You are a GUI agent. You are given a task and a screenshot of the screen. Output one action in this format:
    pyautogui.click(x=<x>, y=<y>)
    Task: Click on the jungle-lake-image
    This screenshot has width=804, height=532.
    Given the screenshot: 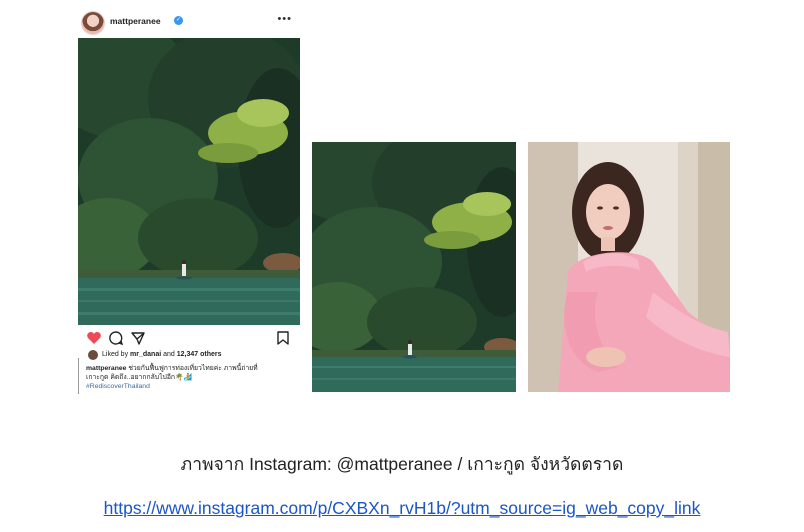 What is the action you would take?
    pyautogui.click(x=414, y=267)
    